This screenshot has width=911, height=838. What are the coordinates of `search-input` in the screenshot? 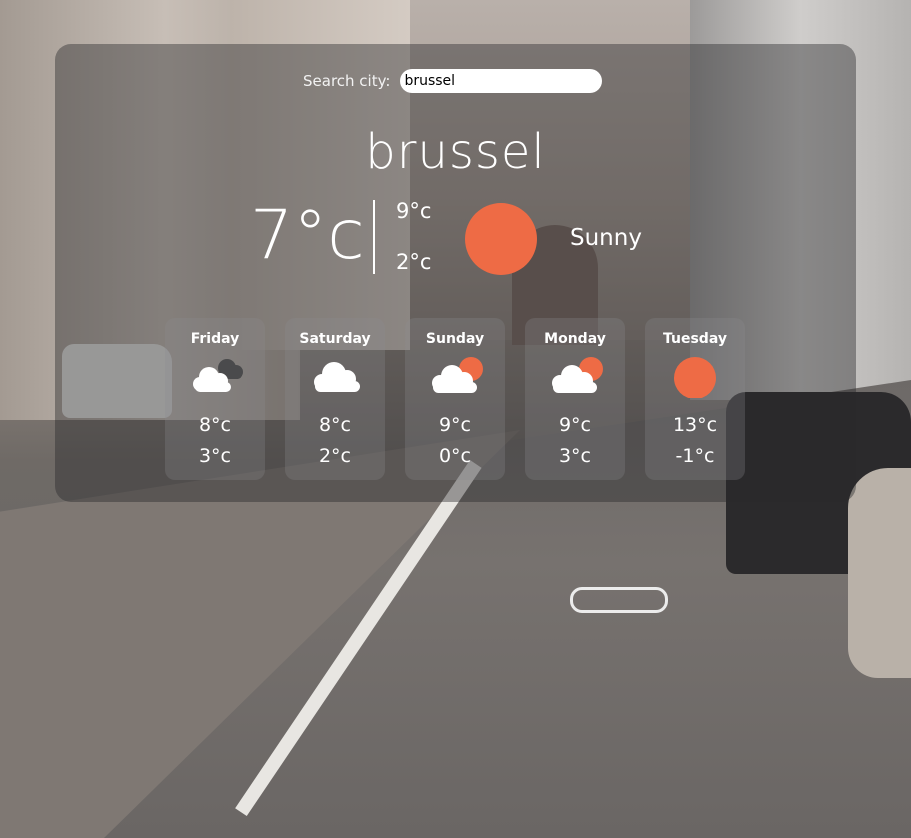 It's located at (501, 81).